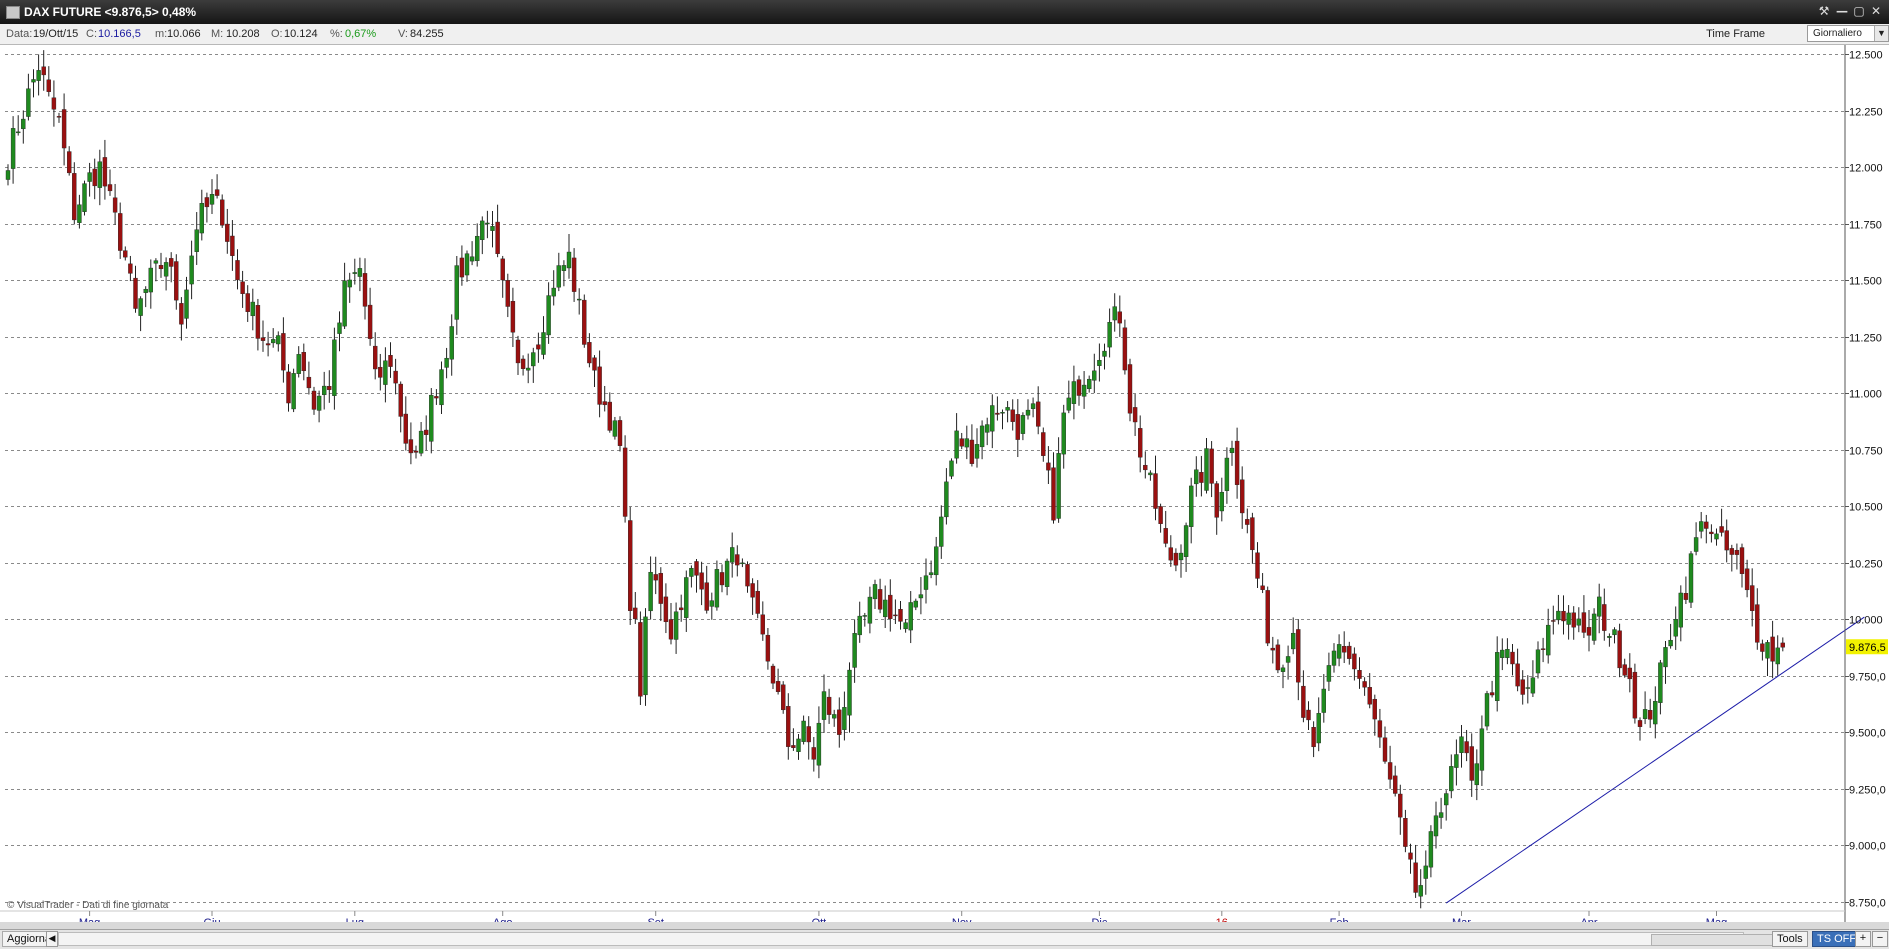 The image size is (1889, 949). What do you see at coordinates (1863, 939) in the screenshot?
I see `zoom-in-button: +` at bounding box center [1863, 939].